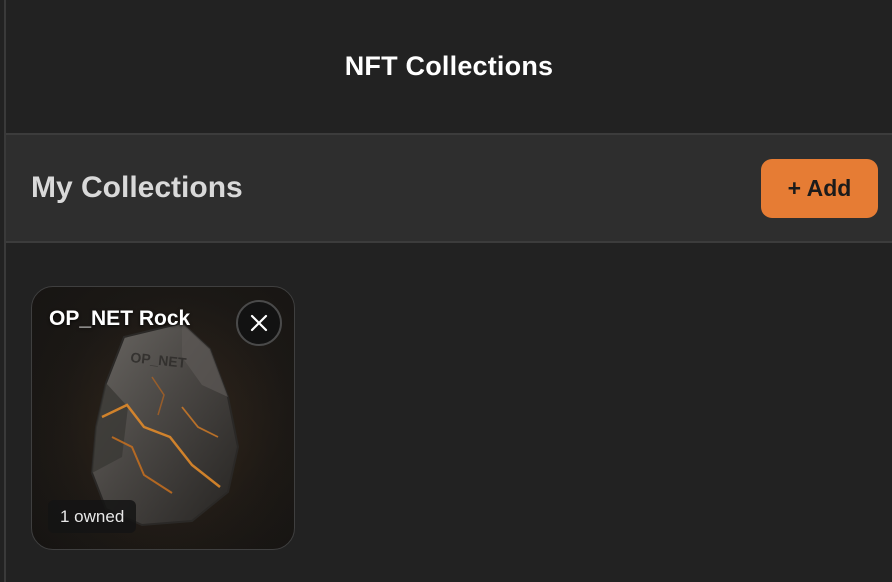  I want to click on page-title: NFT Collections, so click(449, 66).